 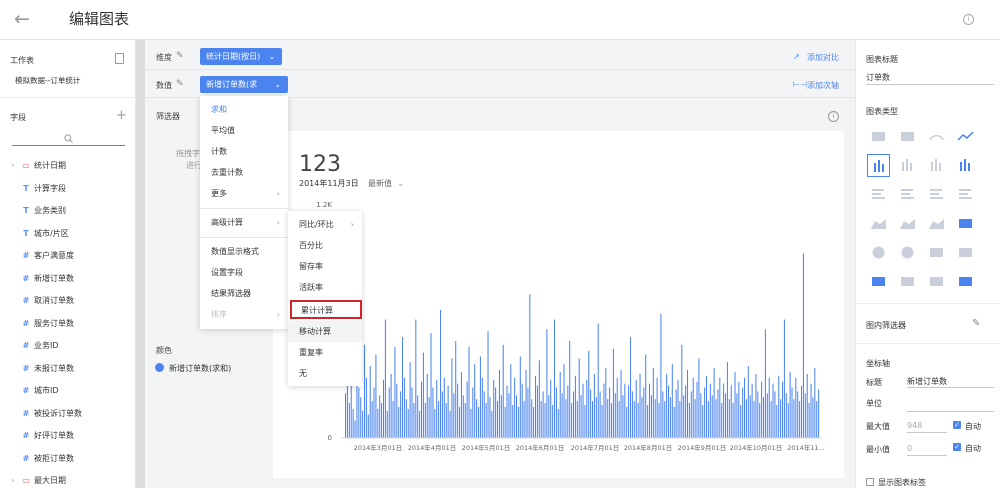 I want to click on menu-item-percent: 百分比, so click(x=325, y=245).